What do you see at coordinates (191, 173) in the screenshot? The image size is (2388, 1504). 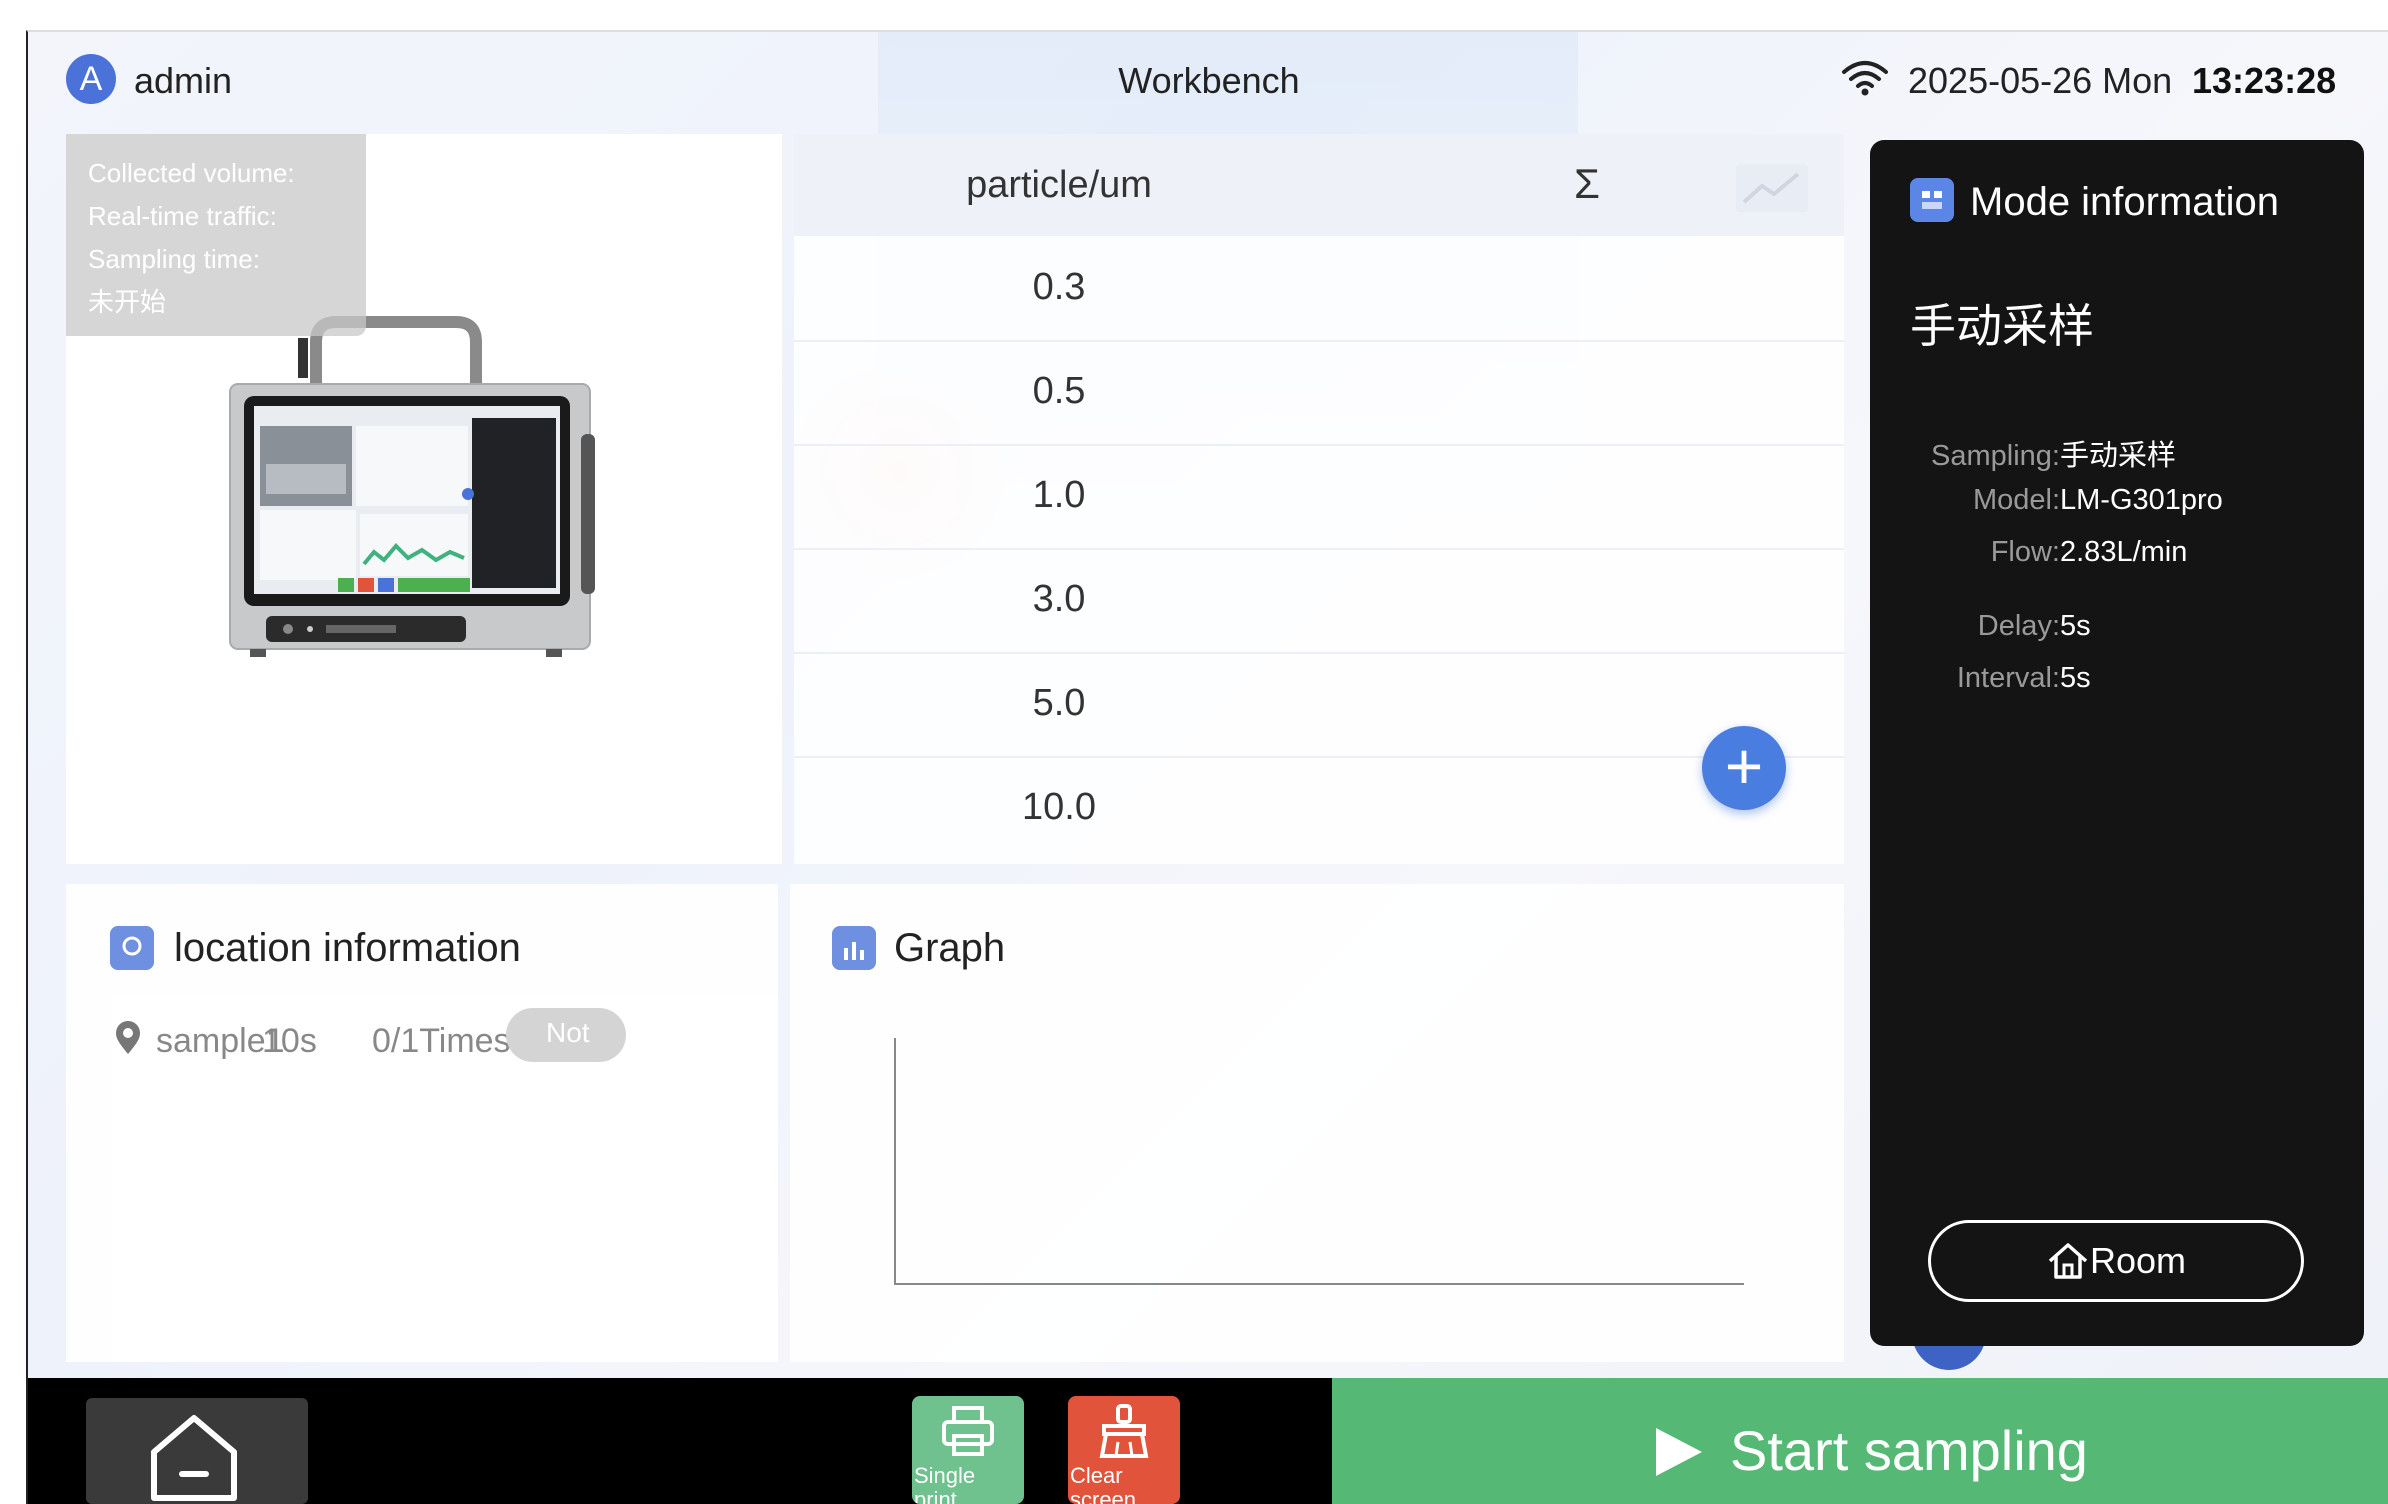 I see `collected-volume-label: Collected volume:` at bounding box center [191, 173].